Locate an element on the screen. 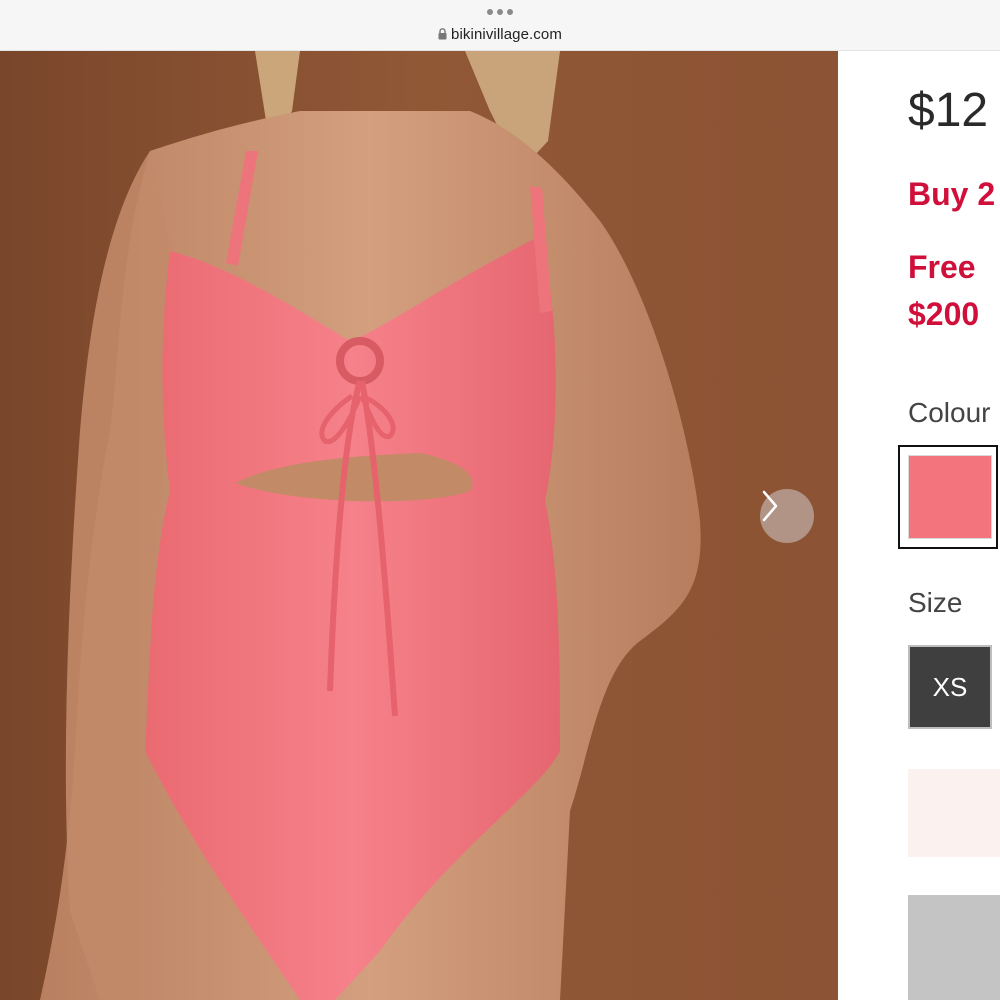  more-dots-icon is located at coordinates (500, 12).